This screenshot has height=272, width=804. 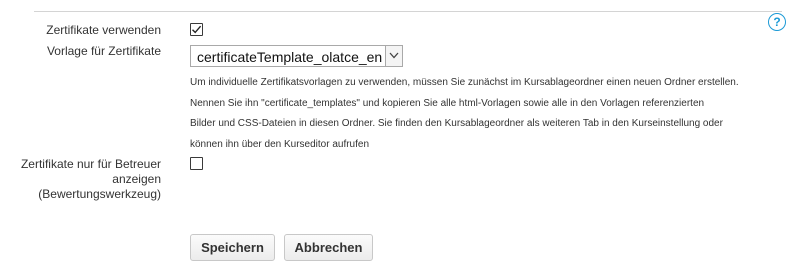 What do you see at coordinates (90, 164) in the screenshot?
I see `coach-only-label-line: Zertifikate nur für Betreuer` at bounding box center [90, 164].